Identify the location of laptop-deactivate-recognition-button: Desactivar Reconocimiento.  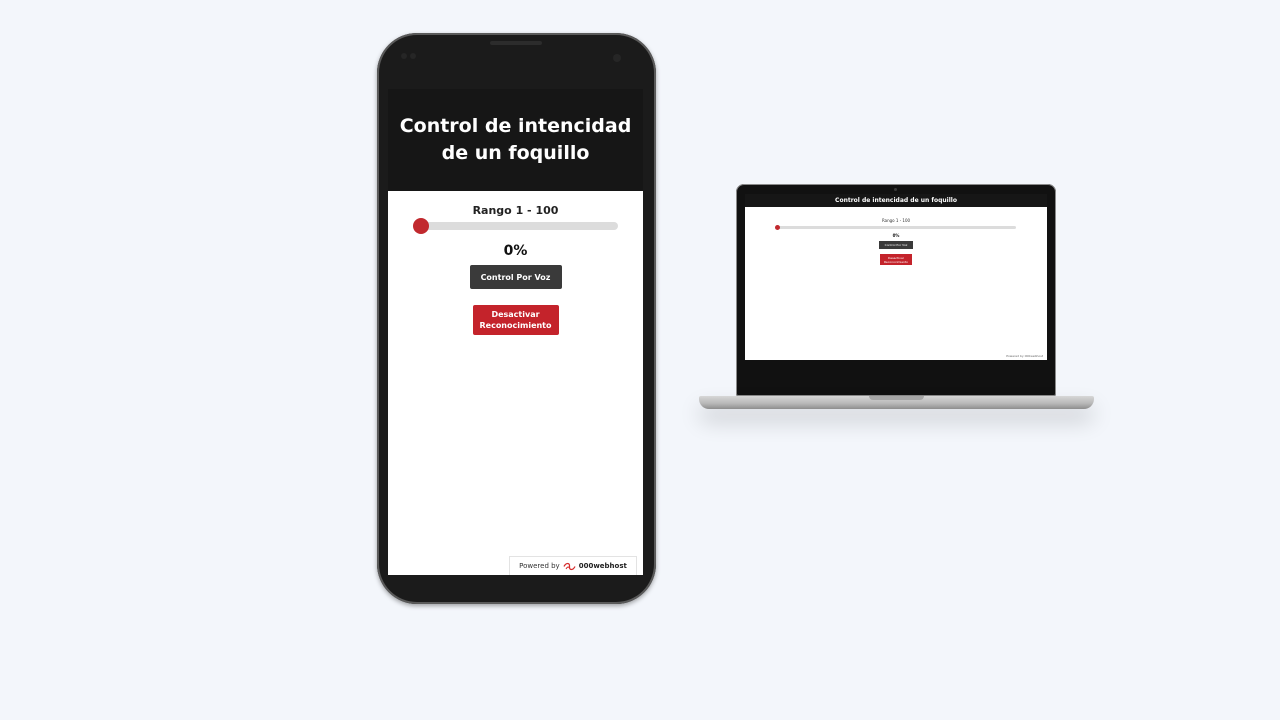
(896, 259).